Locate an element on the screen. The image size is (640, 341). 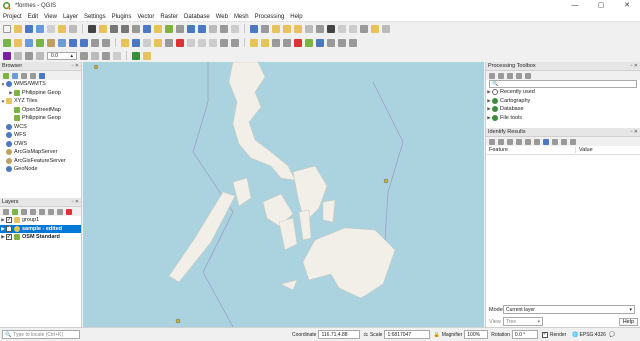
minimize-button: — is located at coordinates (575, 6).